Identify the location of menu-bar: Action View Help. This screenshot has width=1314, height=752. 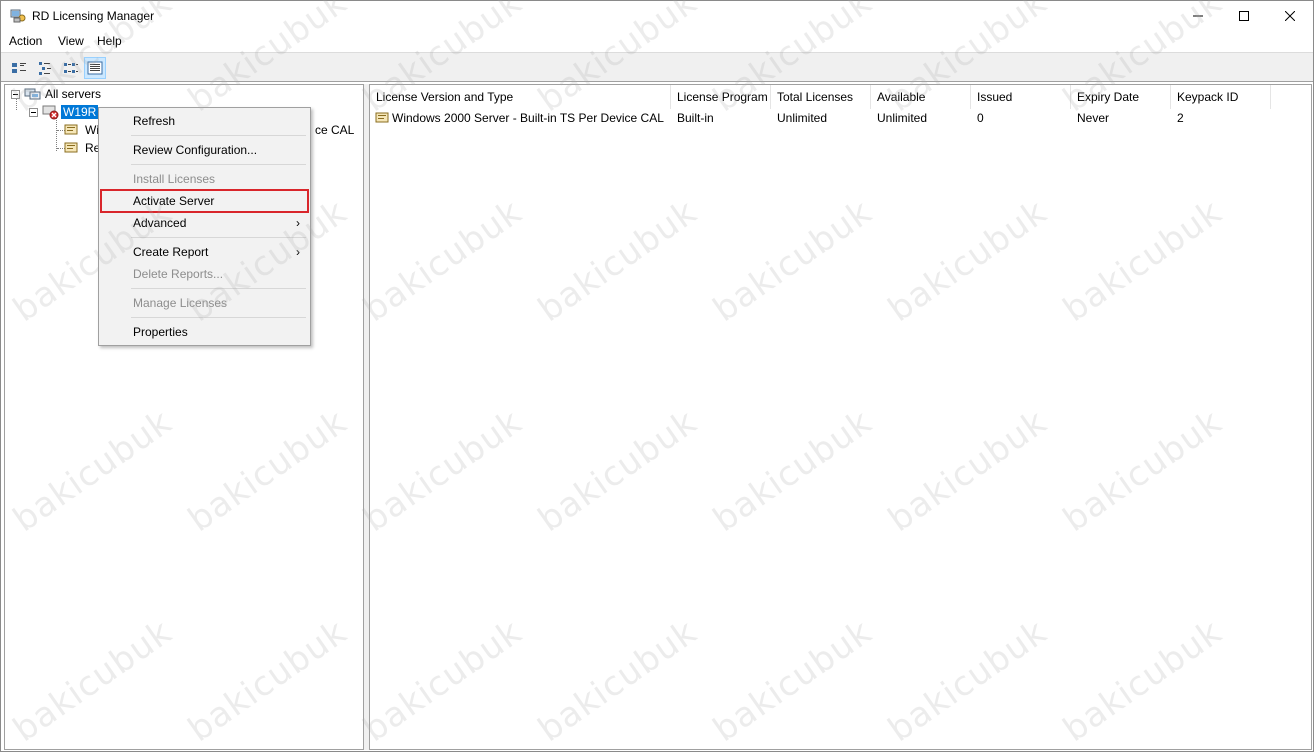
(657, 41).